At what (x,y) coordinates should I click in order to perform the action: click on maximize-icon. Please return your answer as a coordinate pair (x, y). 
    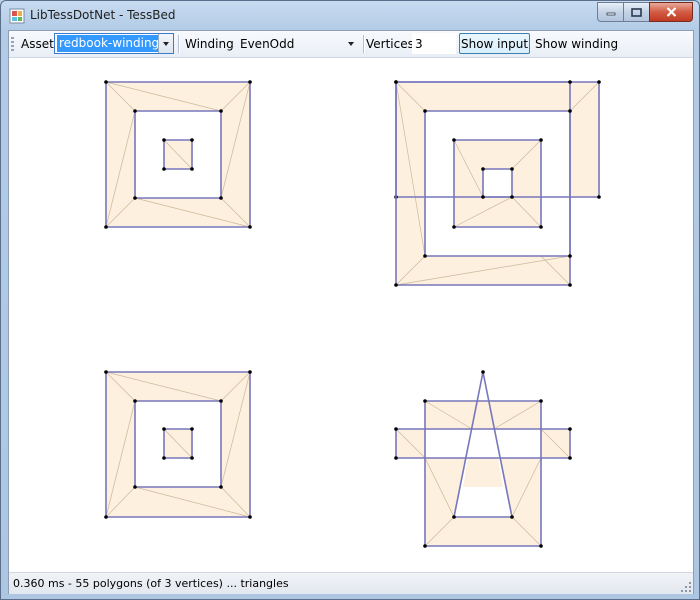
    Looking at the image, I should click on (636, 12).